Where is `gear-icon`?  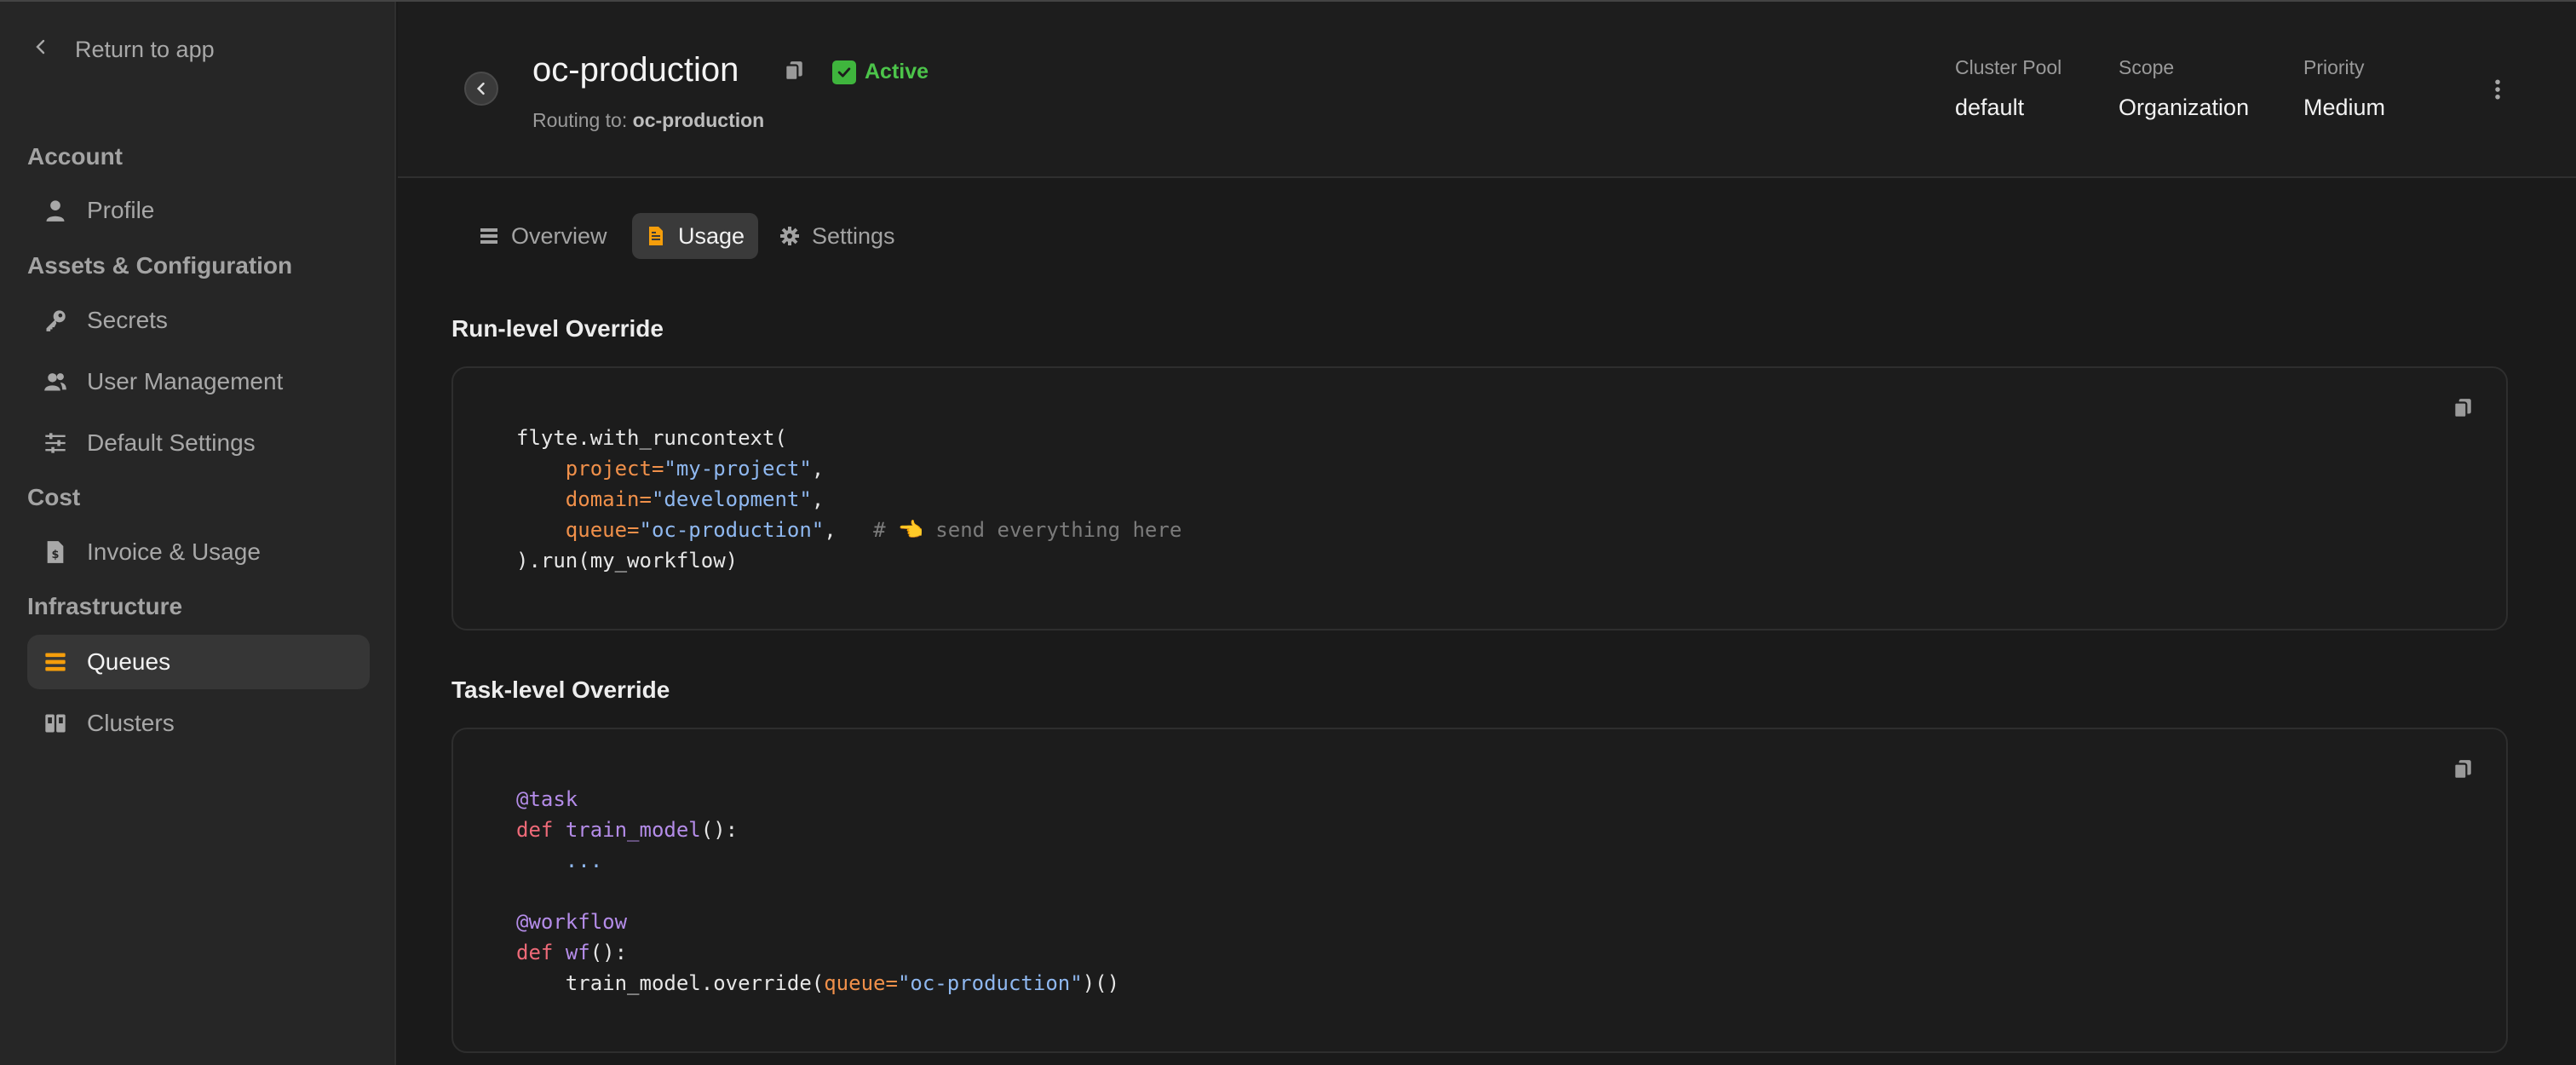
gear-icon is located at coordinates (789, 236).